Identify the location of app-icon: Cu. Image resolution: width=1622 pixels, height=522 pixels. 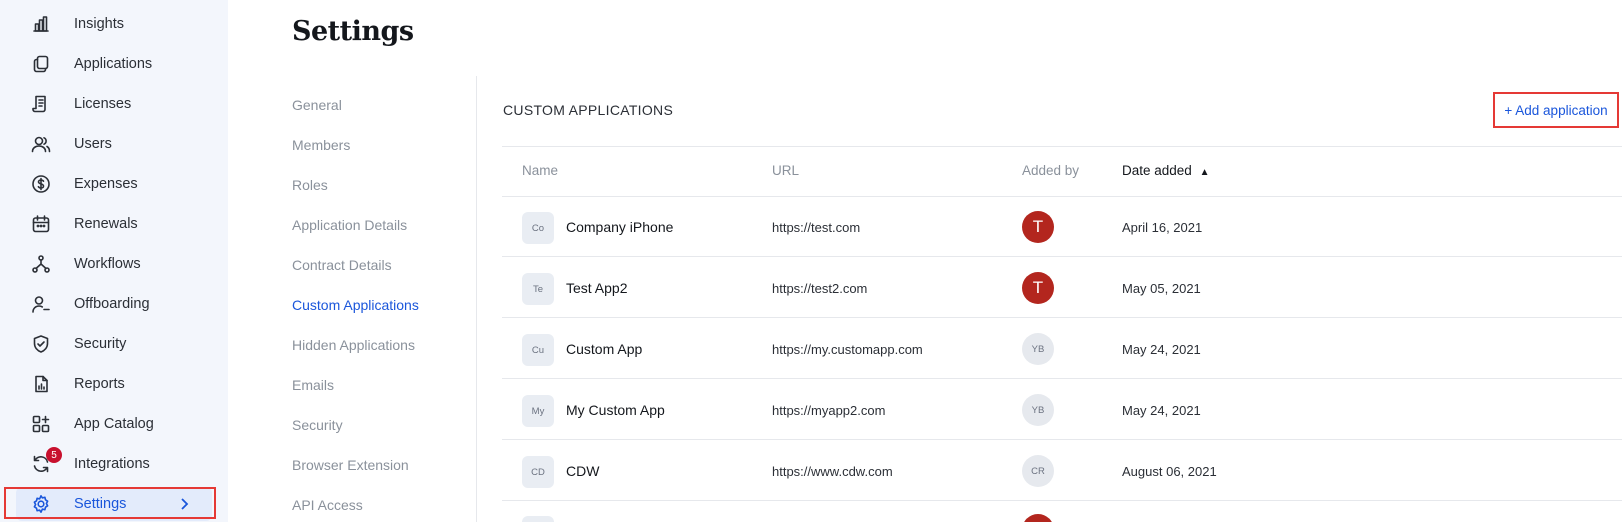
(538, 350).